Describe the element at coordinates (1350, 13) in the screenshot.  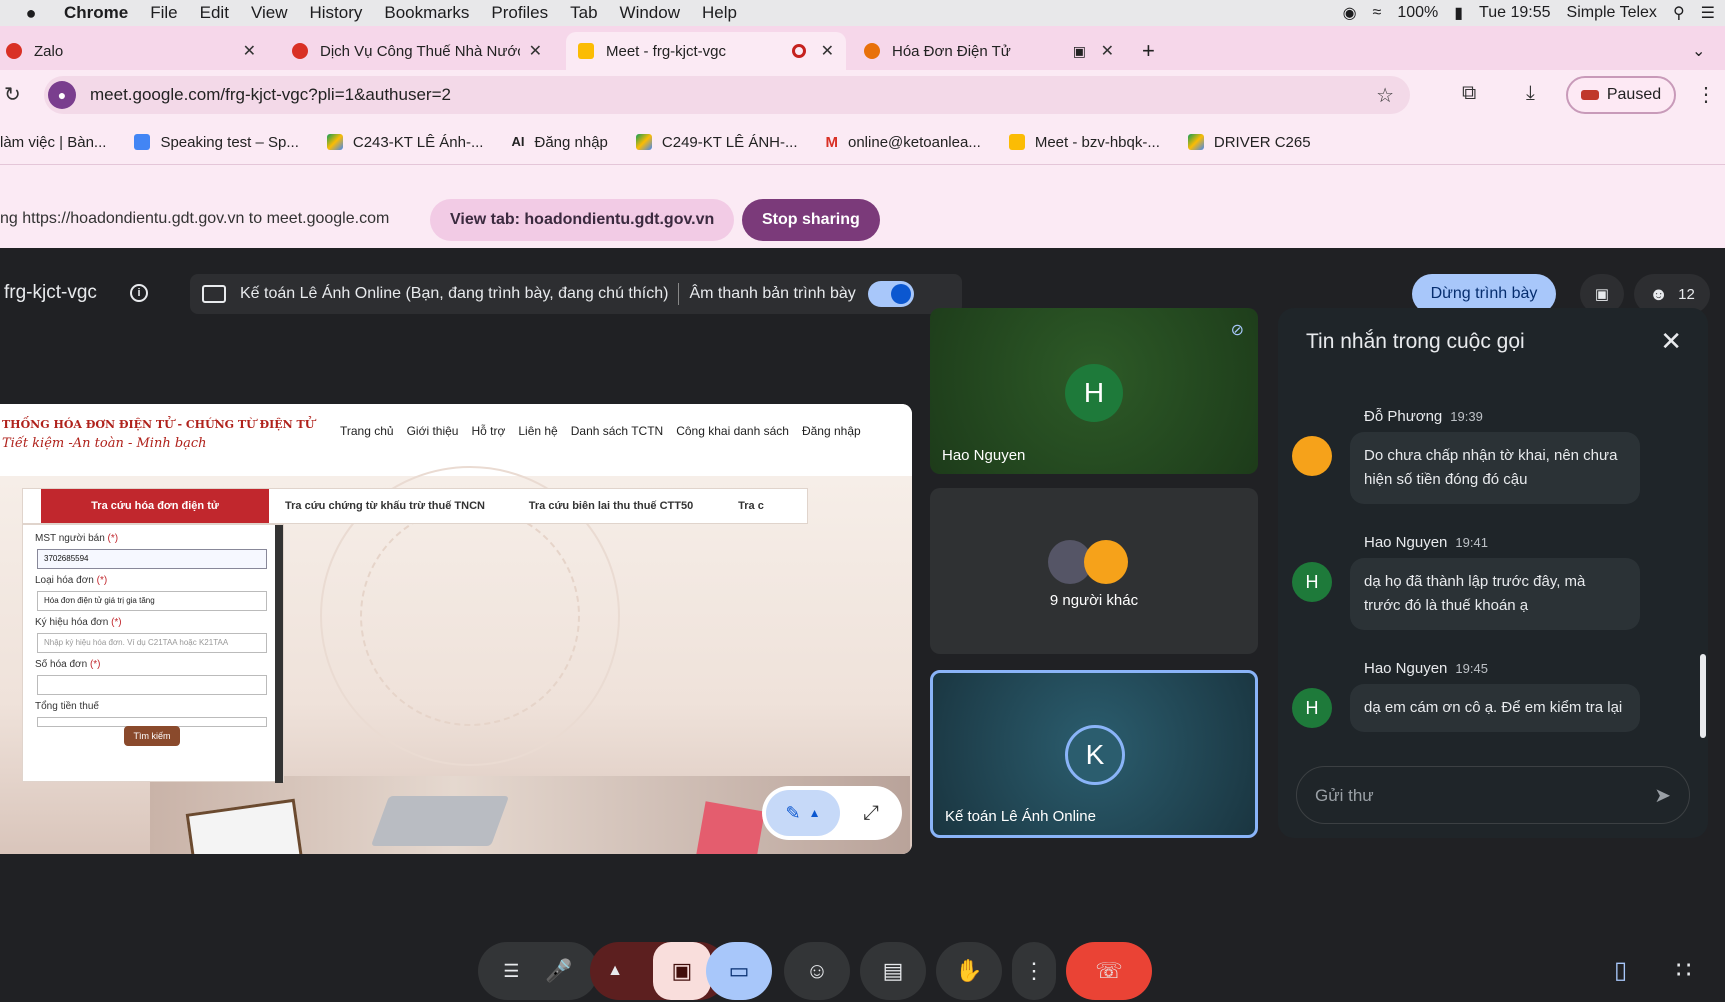
I see `record-icon: ◉` at that location.